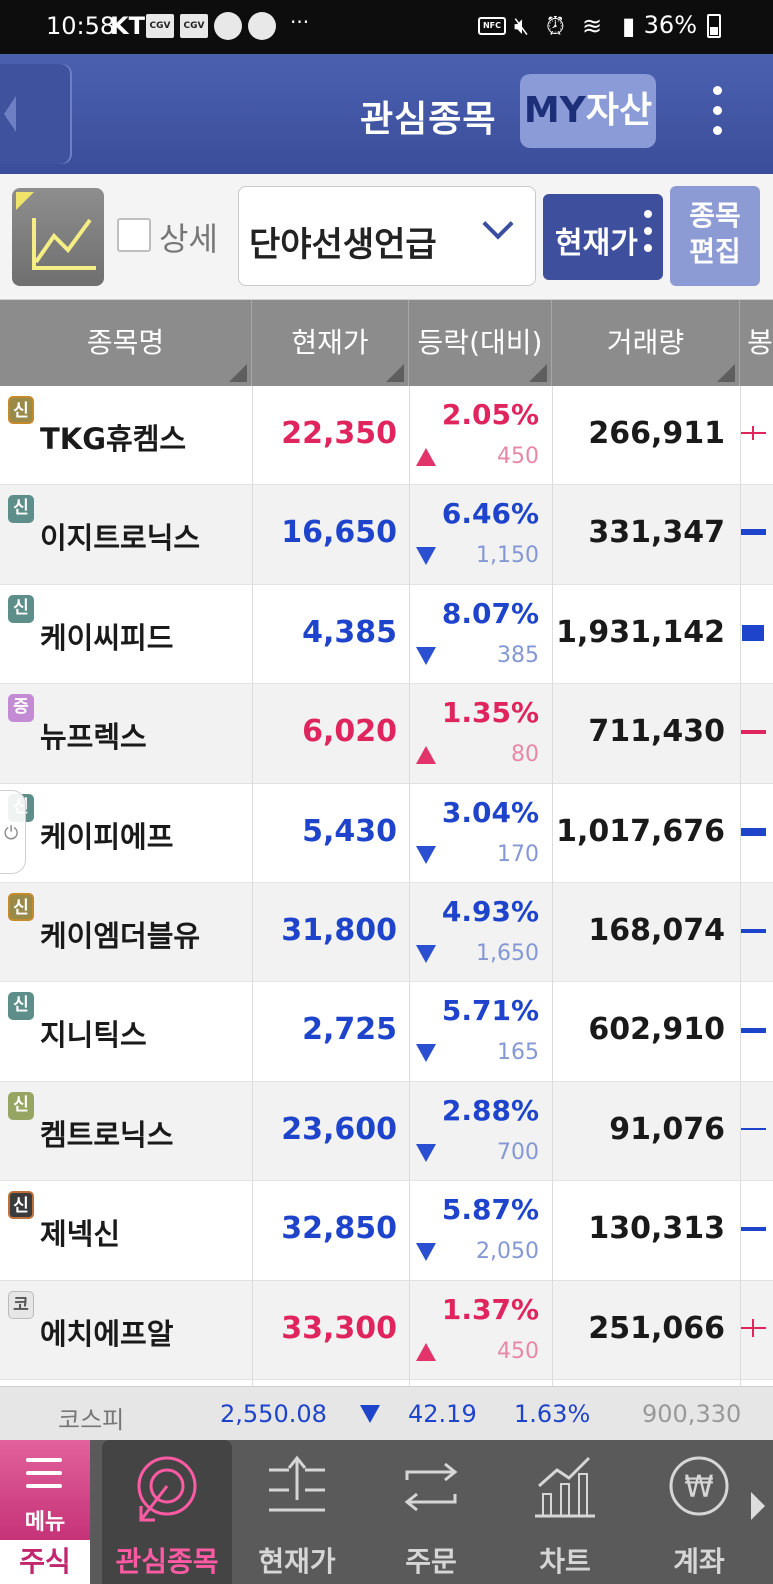 The width and height of the screenshot is (773, 1584). I want to click on my-asset-button: MY자산, so click(588, 111).